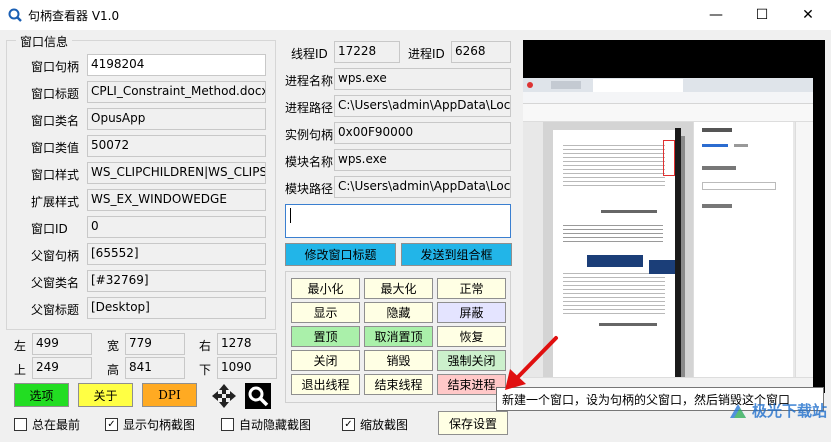 The image size is (831, 442). I want to click on field-label: 扩展样式, so click(55, 202).